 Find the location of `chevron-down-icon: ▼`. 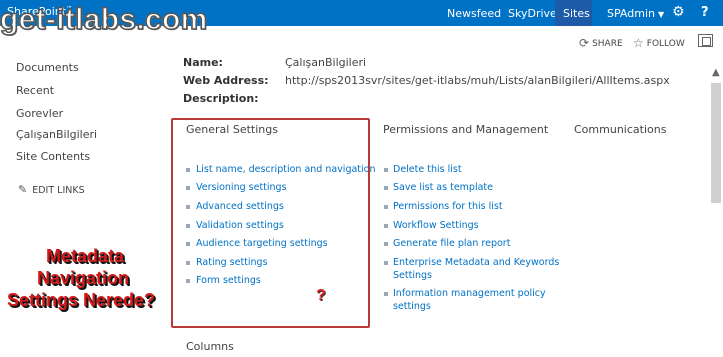

chevron-down-icon: ▼ is located at coordinates (661, 14).